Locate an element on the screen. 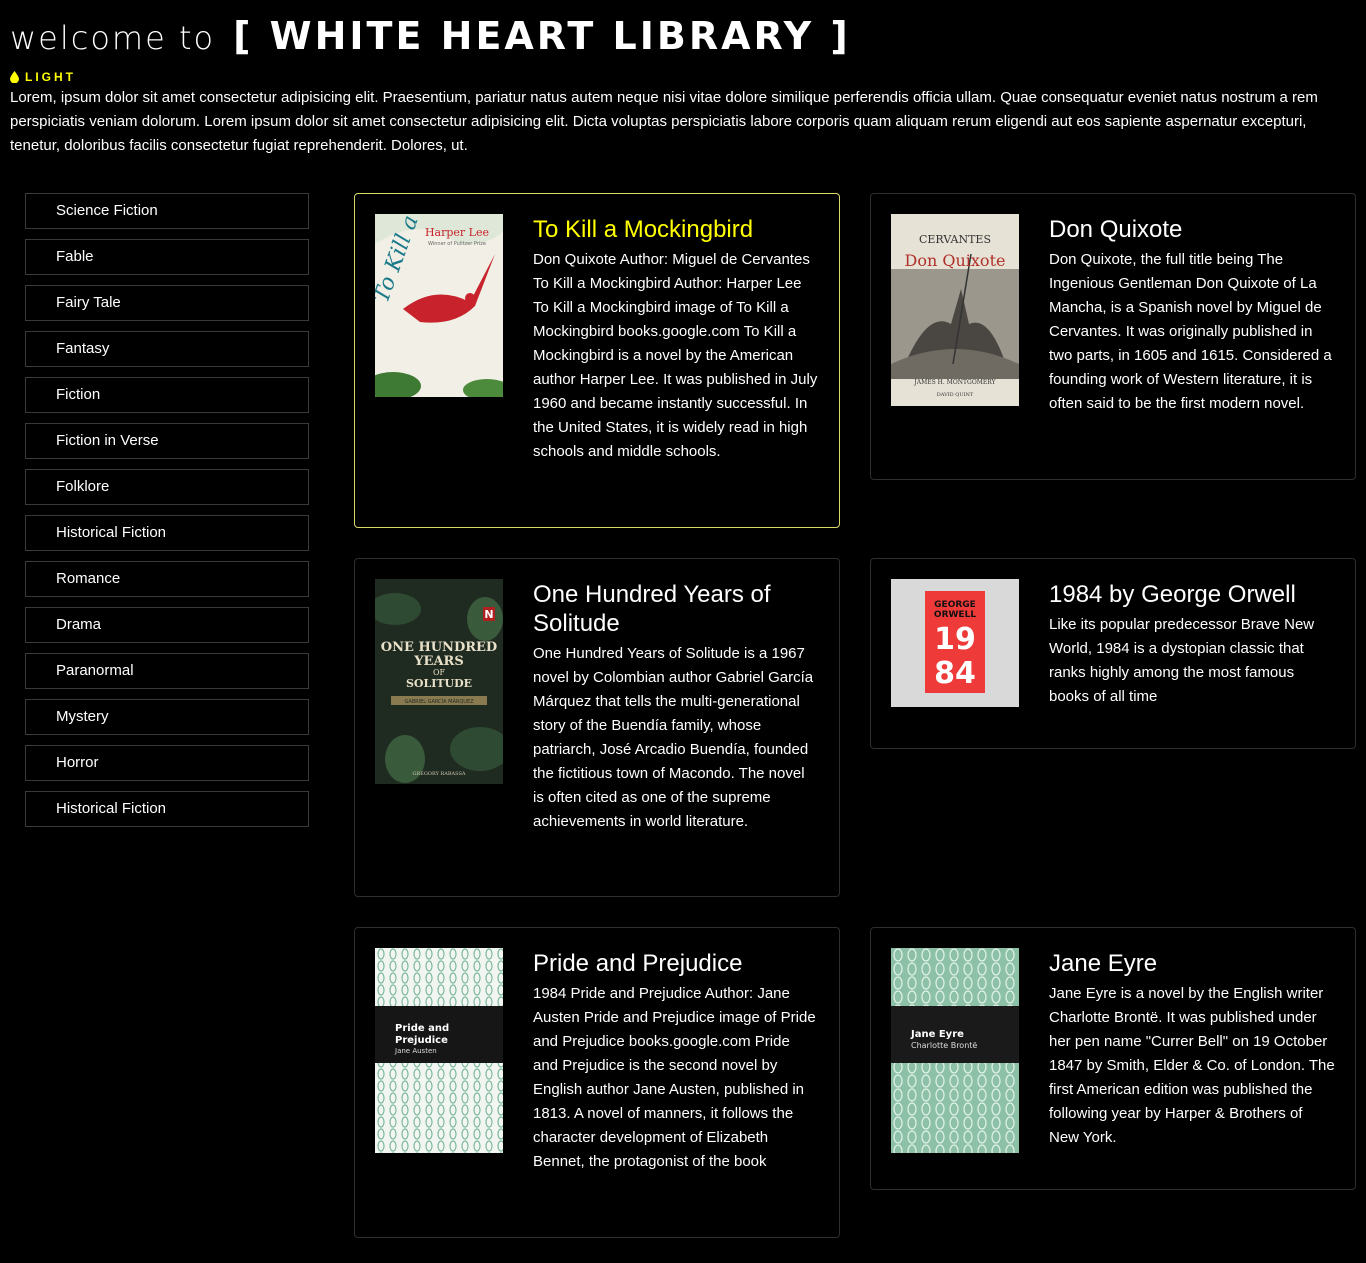 The image size is (1366, 1263). cover-title-line1: ONE HUNDRED is located at coordinates (439, 647).